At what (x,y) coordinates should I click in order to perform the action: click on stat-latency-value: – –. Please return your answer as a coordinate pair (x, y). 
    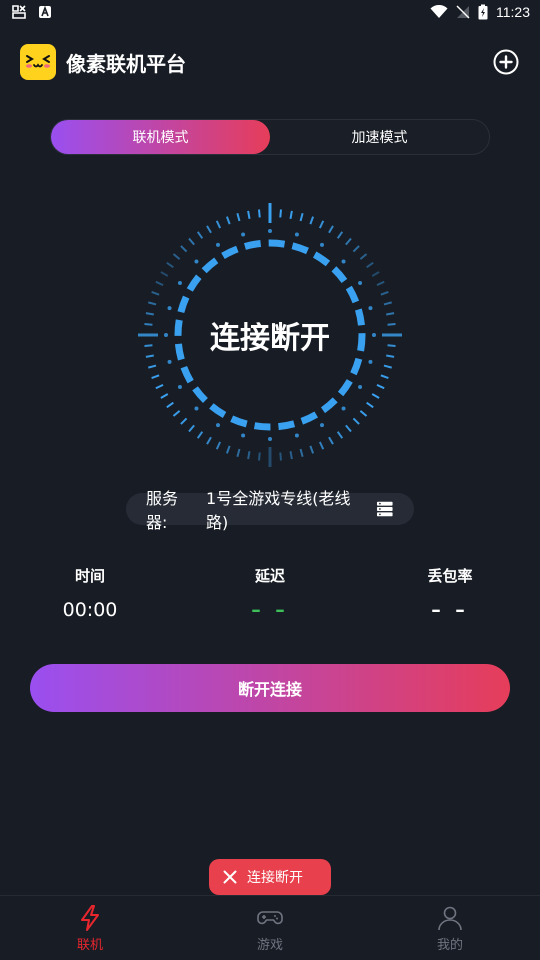
    Looking at the image, I should click on (270, 610).